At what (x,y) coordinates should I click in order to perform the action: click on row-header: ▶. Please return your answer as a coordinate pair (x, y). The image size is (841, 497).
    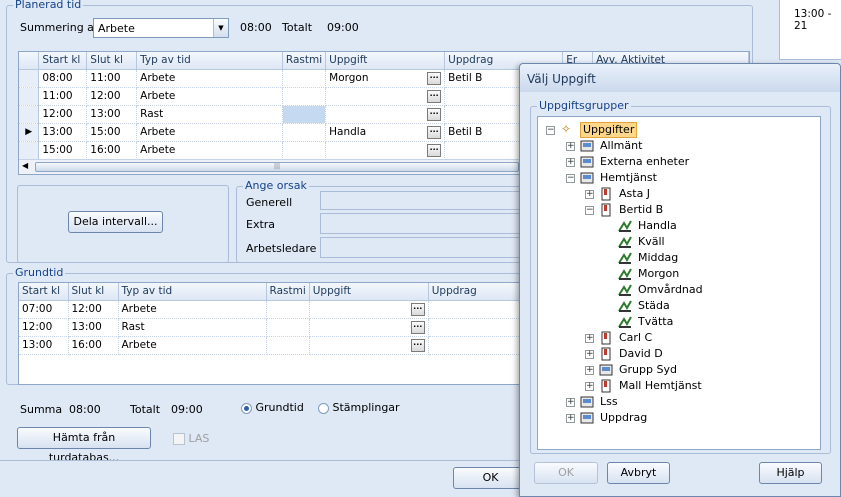
    Looking at the image, I should click on (29, 132).